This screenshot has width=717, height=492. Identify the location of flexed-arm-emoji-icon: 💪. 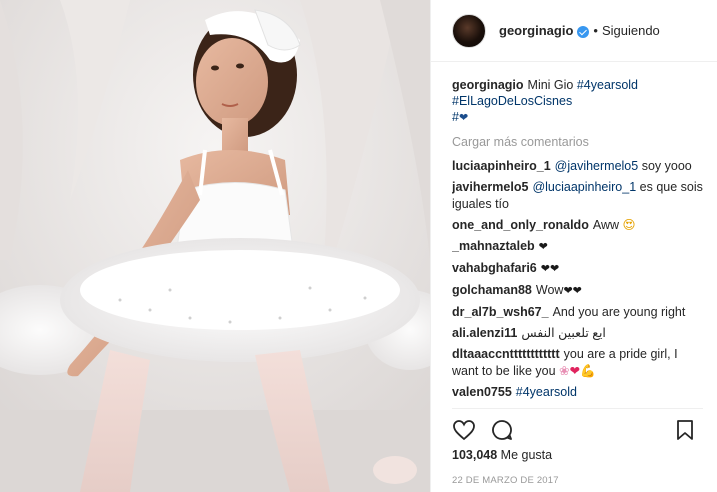
(588, 371).